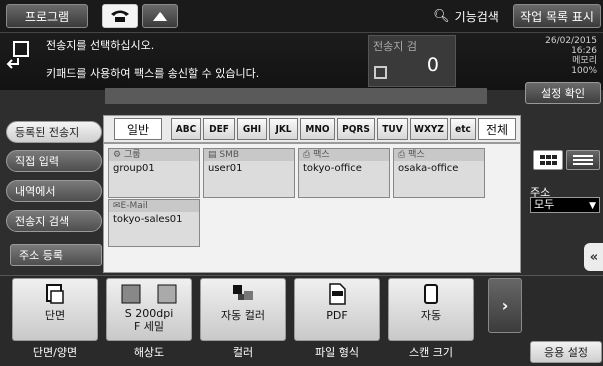 Image resolution: width=603 pixels, height=366 pixels. Describe the element at coordinates (55, 294) in the screenshot. I see `simplex-icon` at that location.